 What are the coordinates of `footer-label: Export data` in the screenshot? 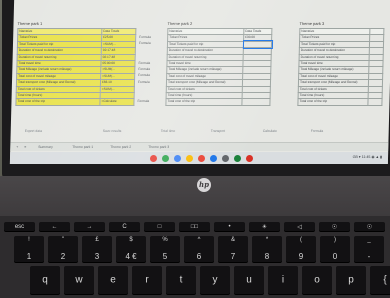 It's located at (33, 131).